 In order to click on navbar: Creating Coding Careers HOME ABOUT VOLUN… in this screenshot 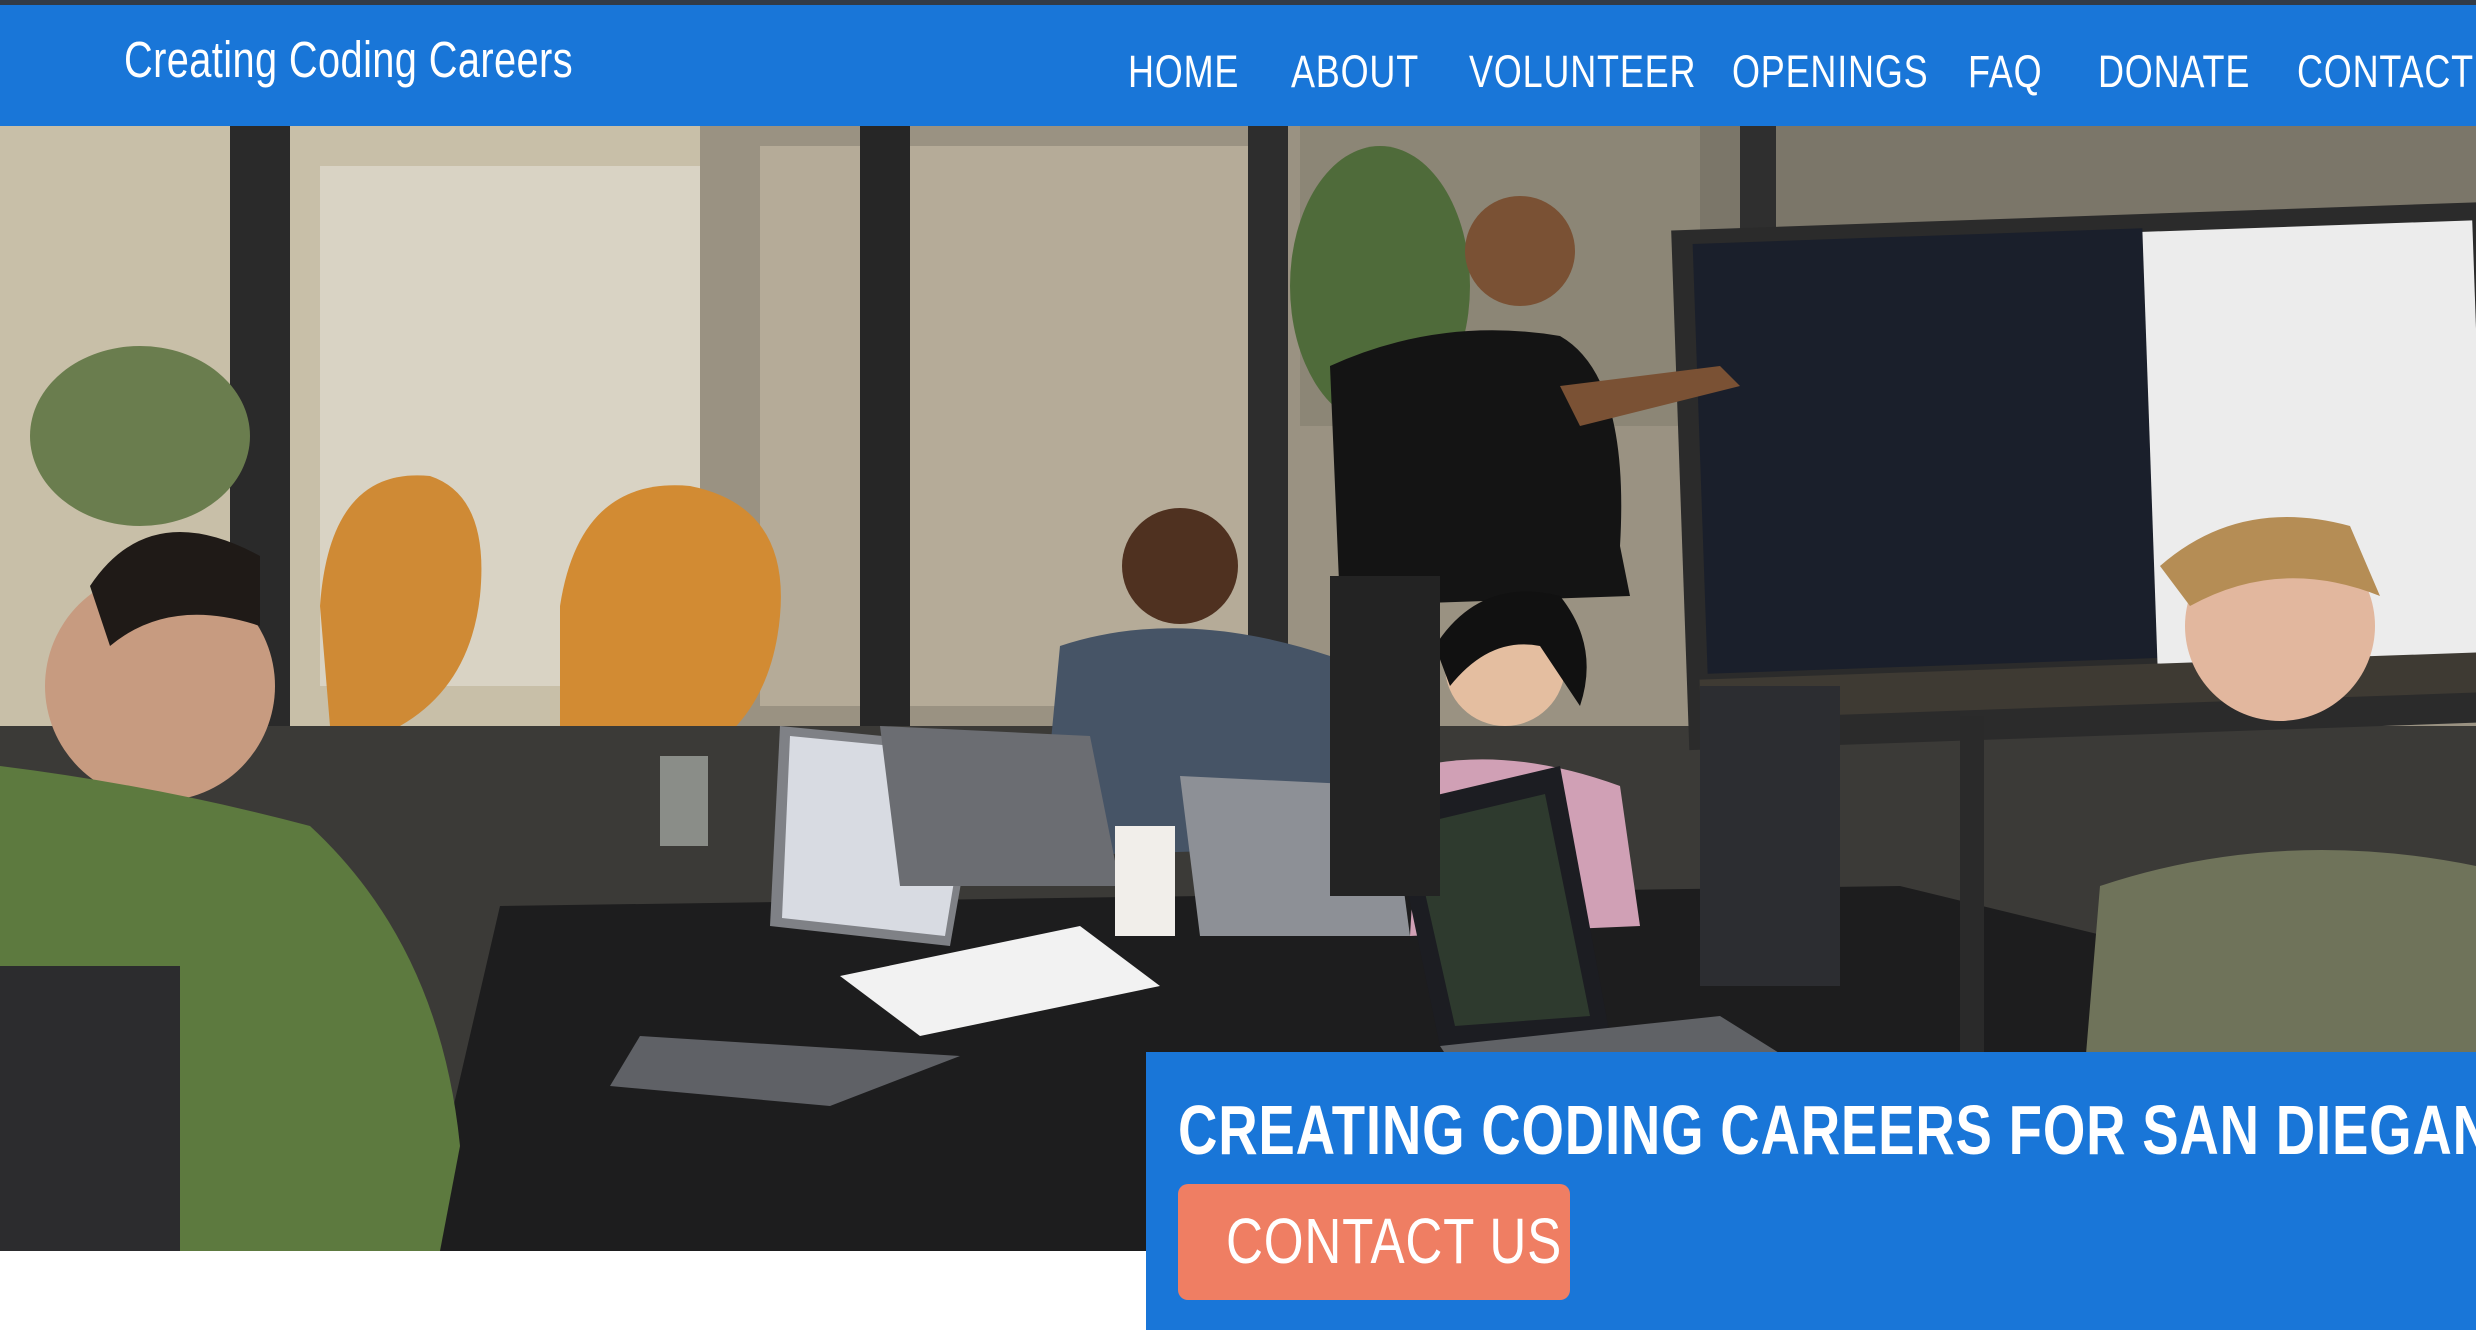, I will do `click(1238, 65)`.